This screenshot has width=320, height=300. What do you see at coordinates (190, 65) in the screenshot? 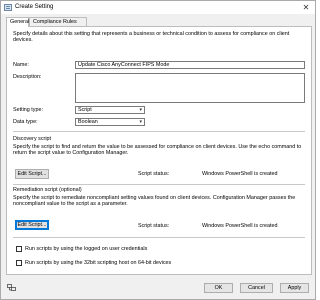
I see `name-input: Update Cisco AnyConnect FIPS Mode` at bounding box center [190, 65].